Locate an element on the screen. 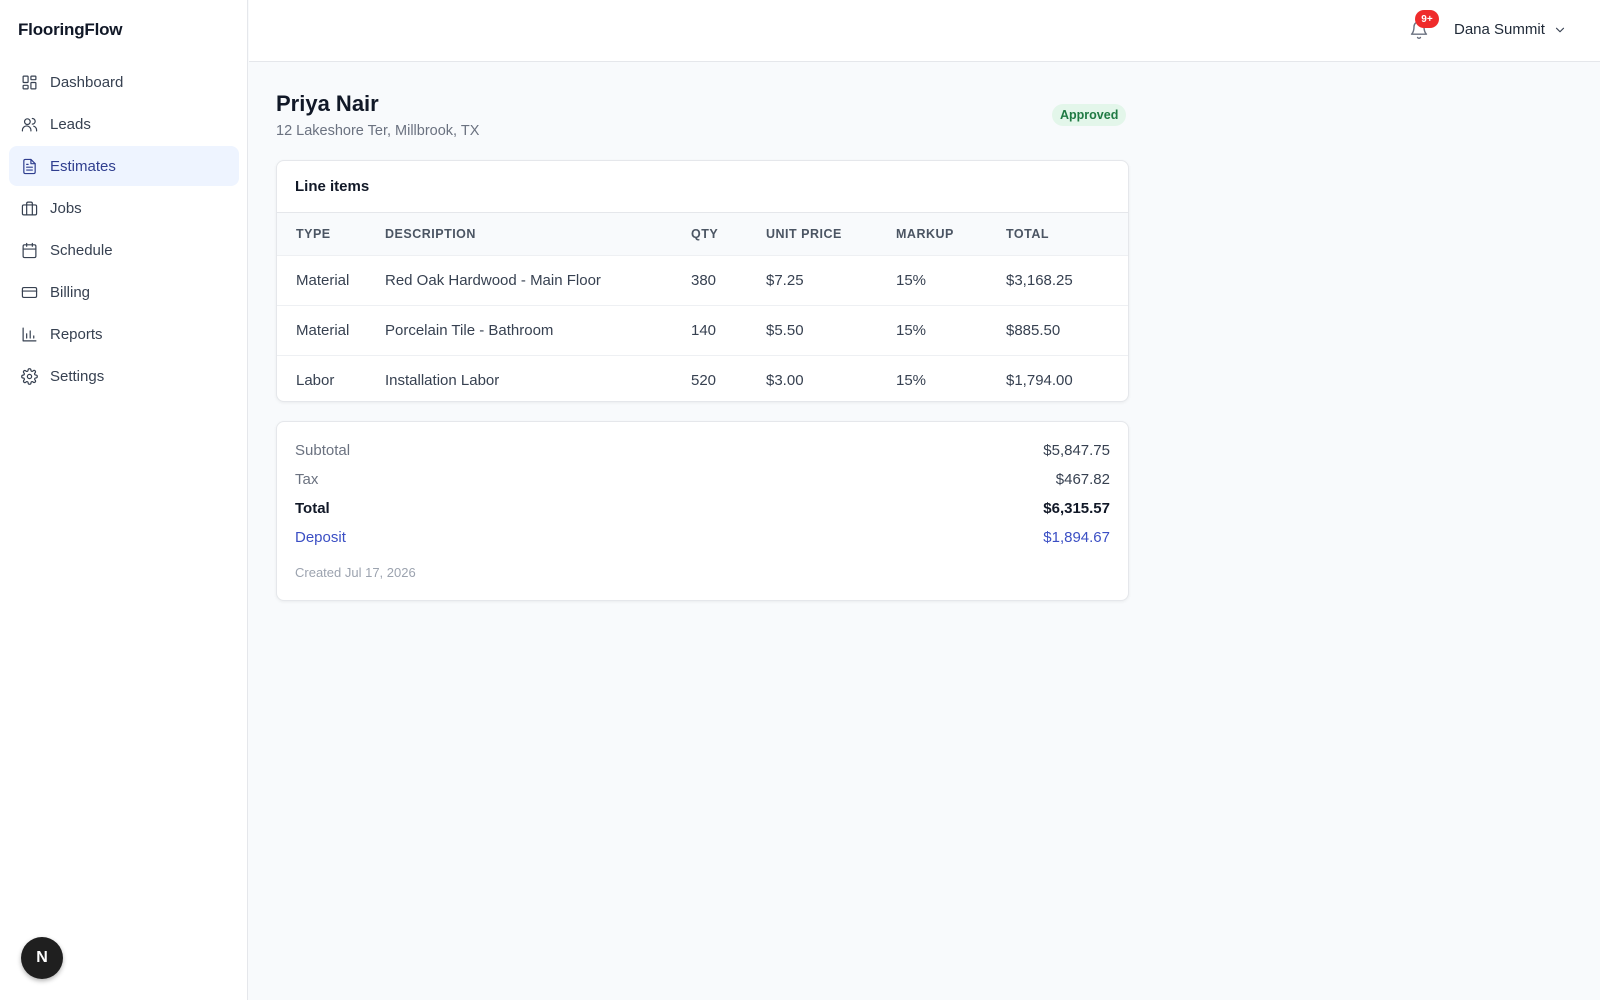 The image size is (1600, 1000). deposit-value: $1,894.67 is located at coordinates (1076, 537).